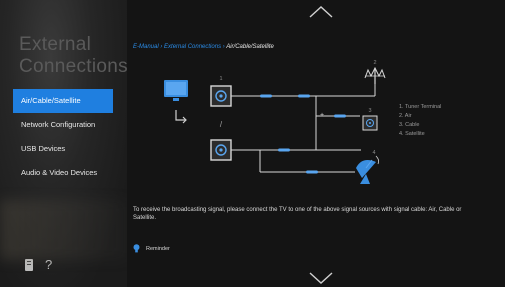  Describe the element at coordinates (373, 153) in the screenshot. I see `label-number-4: 4` at that location.